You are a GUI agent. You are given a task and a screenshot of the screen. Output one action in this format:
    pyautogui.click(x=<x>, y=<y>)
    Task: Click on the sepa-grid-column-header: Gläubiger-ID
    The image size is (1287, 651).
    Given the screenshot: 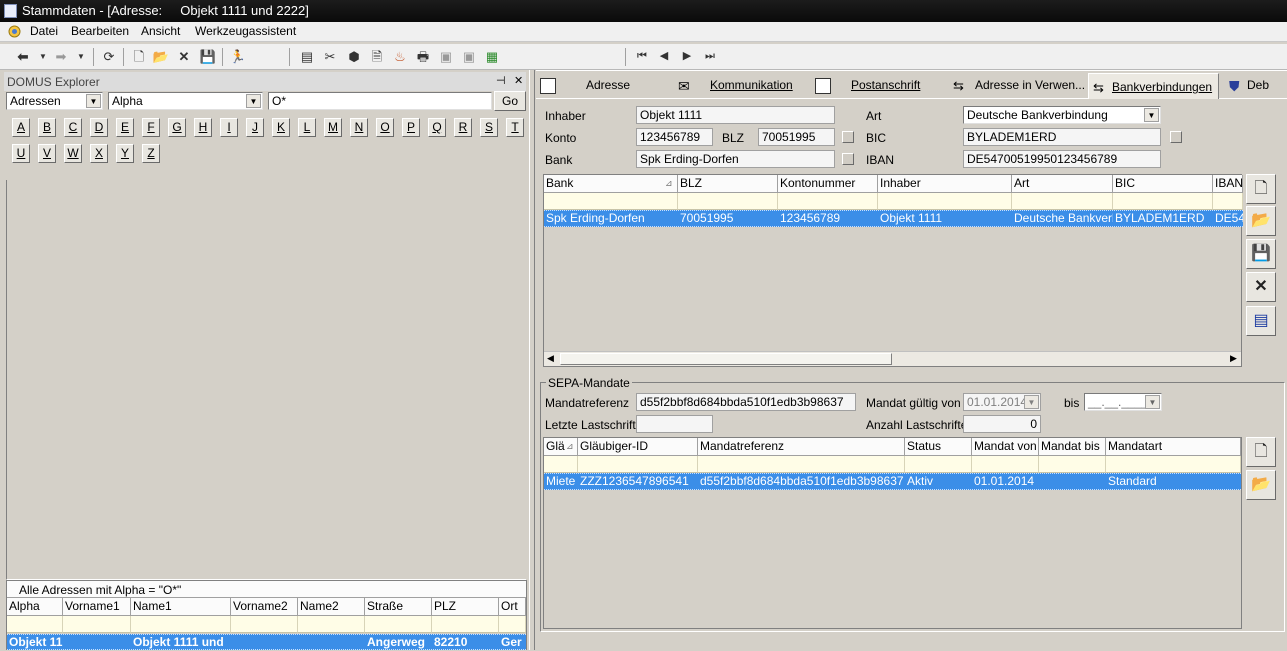 What is the action you would take?
    pyautogui.click(x=638, y=447)
    